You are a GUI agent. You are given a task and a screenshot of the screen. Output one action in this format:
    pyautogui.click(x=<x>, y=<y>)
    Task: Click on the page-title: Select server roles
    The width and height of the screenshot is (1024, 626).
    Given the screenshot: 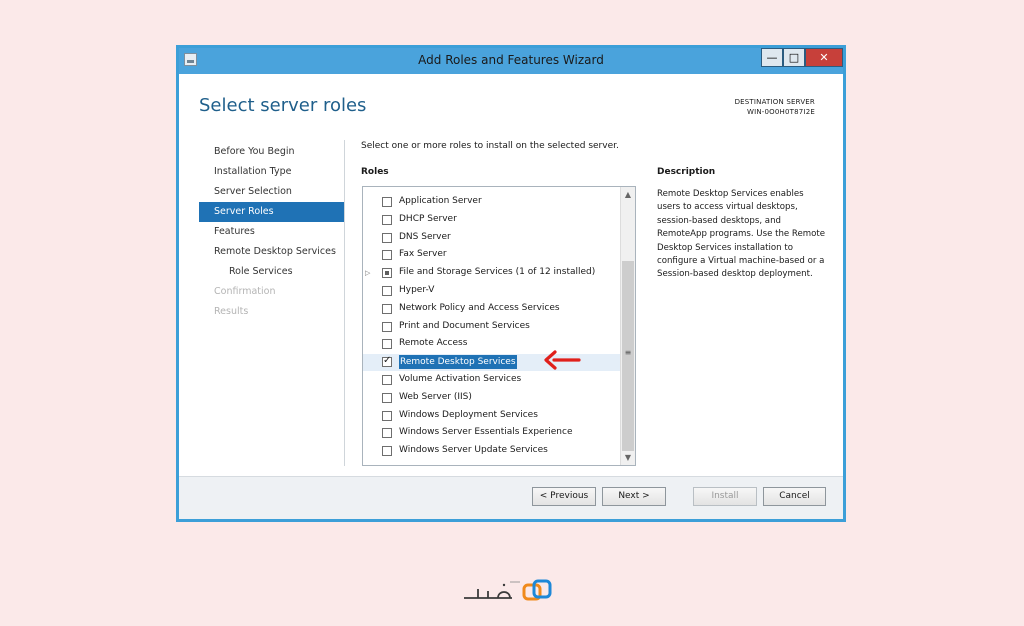 What is the action you would take?
    pyautogui.click(x=283, y=105)
    